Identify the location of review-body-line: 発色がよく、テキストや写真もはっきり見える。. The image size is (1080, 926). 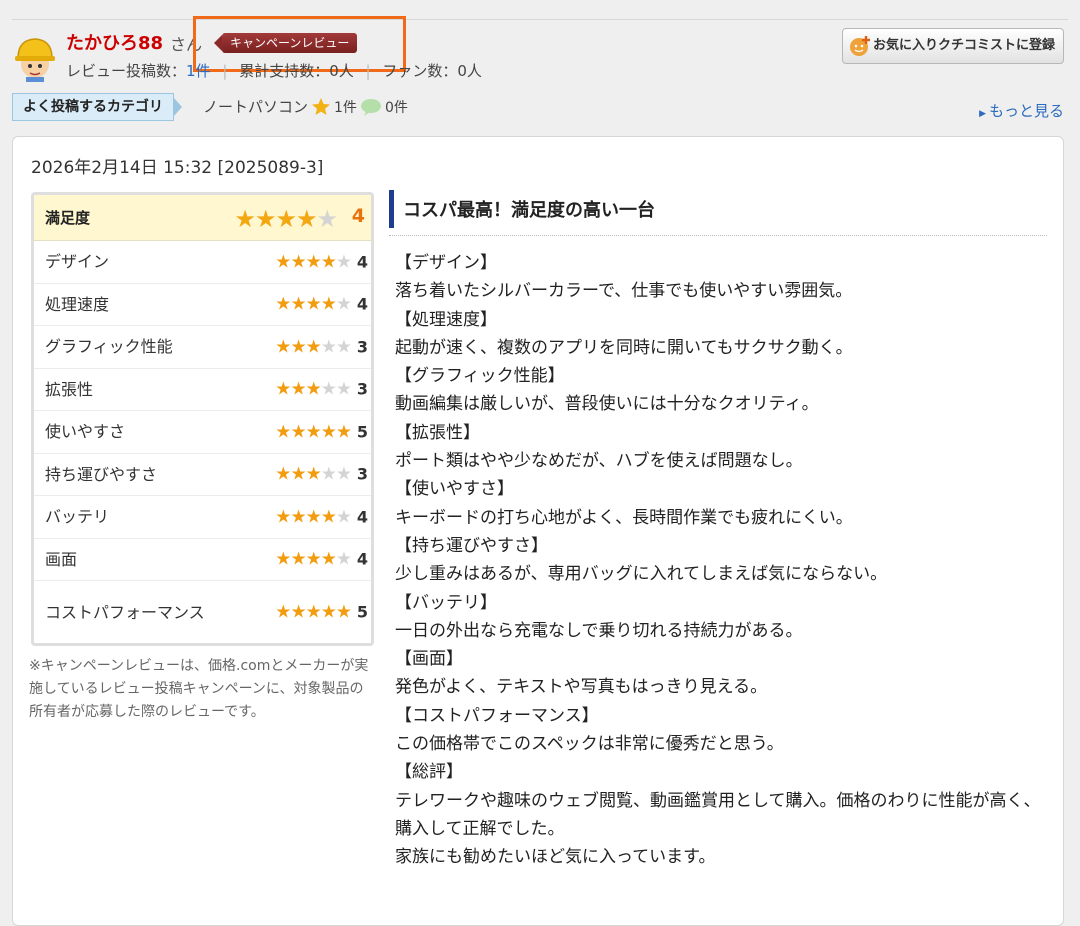
(581, 687).